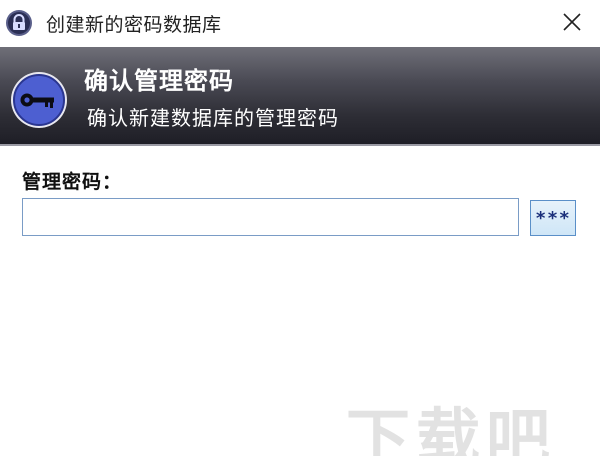 The image size is (600, 456). What do you see at coordinates (19, 23) in the screenshot?
I see `lock-icon` at bounding box center [19, 23].